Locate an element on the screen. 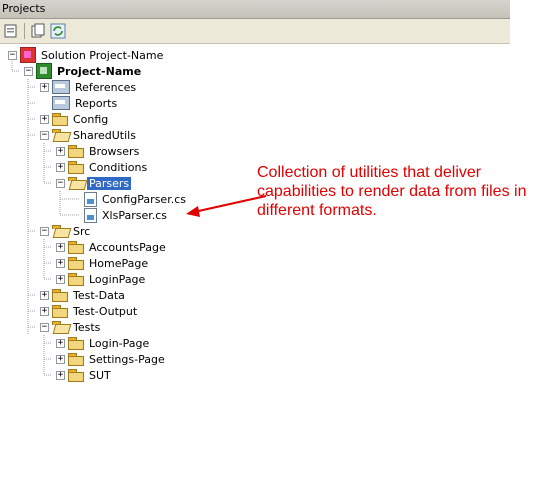 This screenshot has width=537, height=483. tree-item-label: Settings-Page is located at coordinates (127, 359).